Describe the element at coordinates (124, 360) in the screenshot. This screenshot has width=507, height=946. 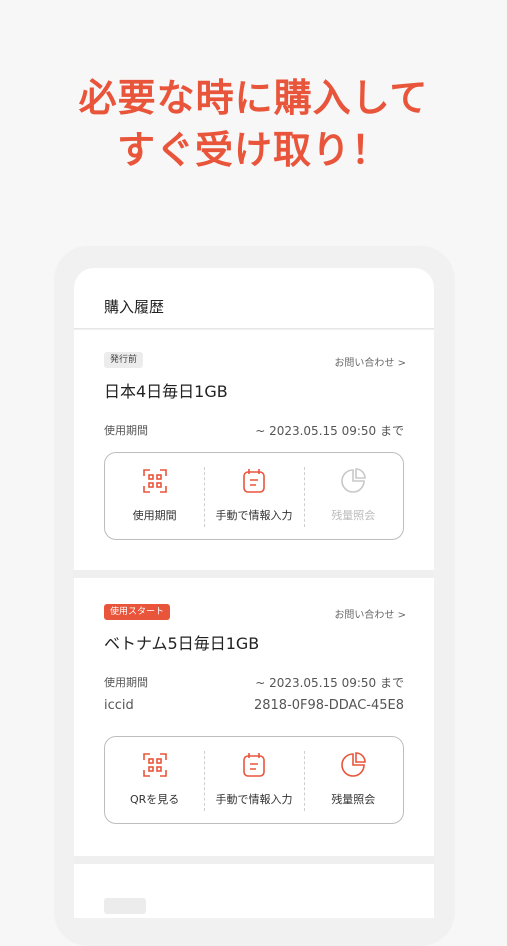
I see `status-badge: 発行前` at that location.